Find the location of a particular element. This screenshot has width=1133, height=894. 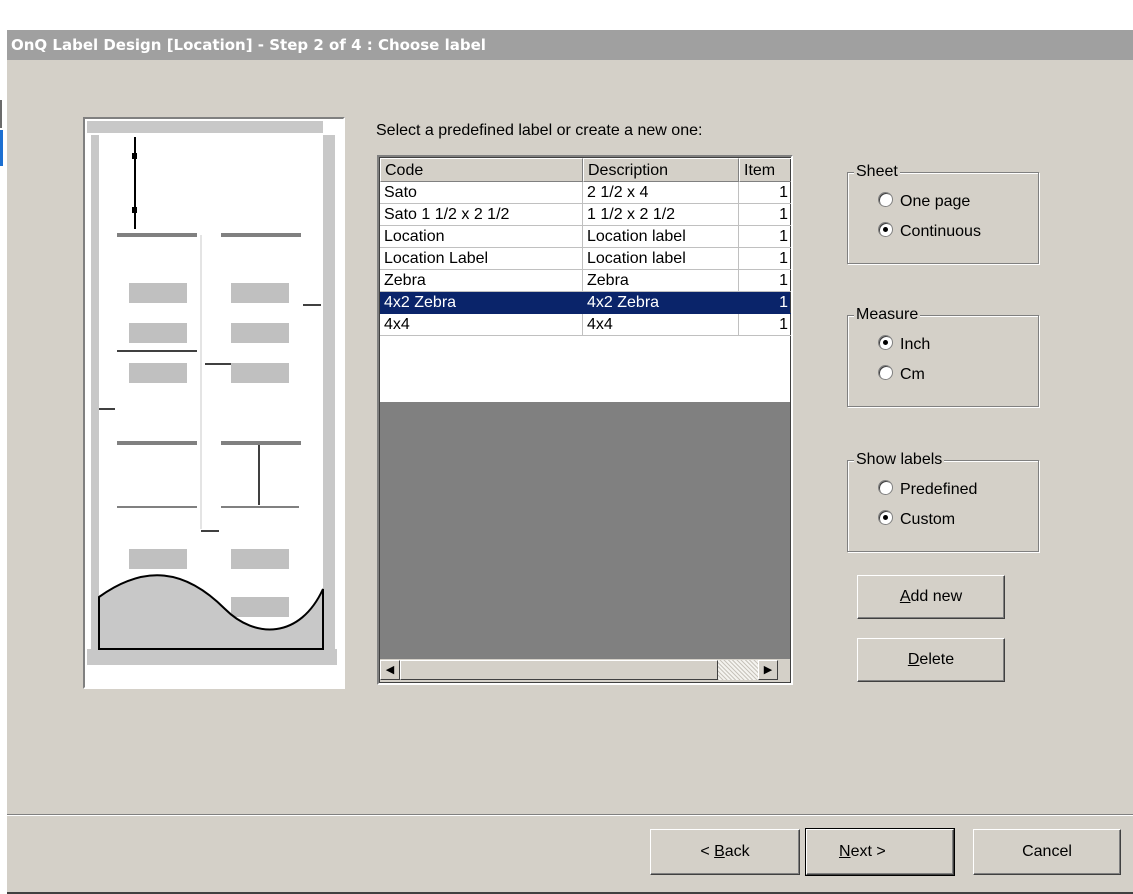

column-header-description: Description is located at coordinates (661, 170).